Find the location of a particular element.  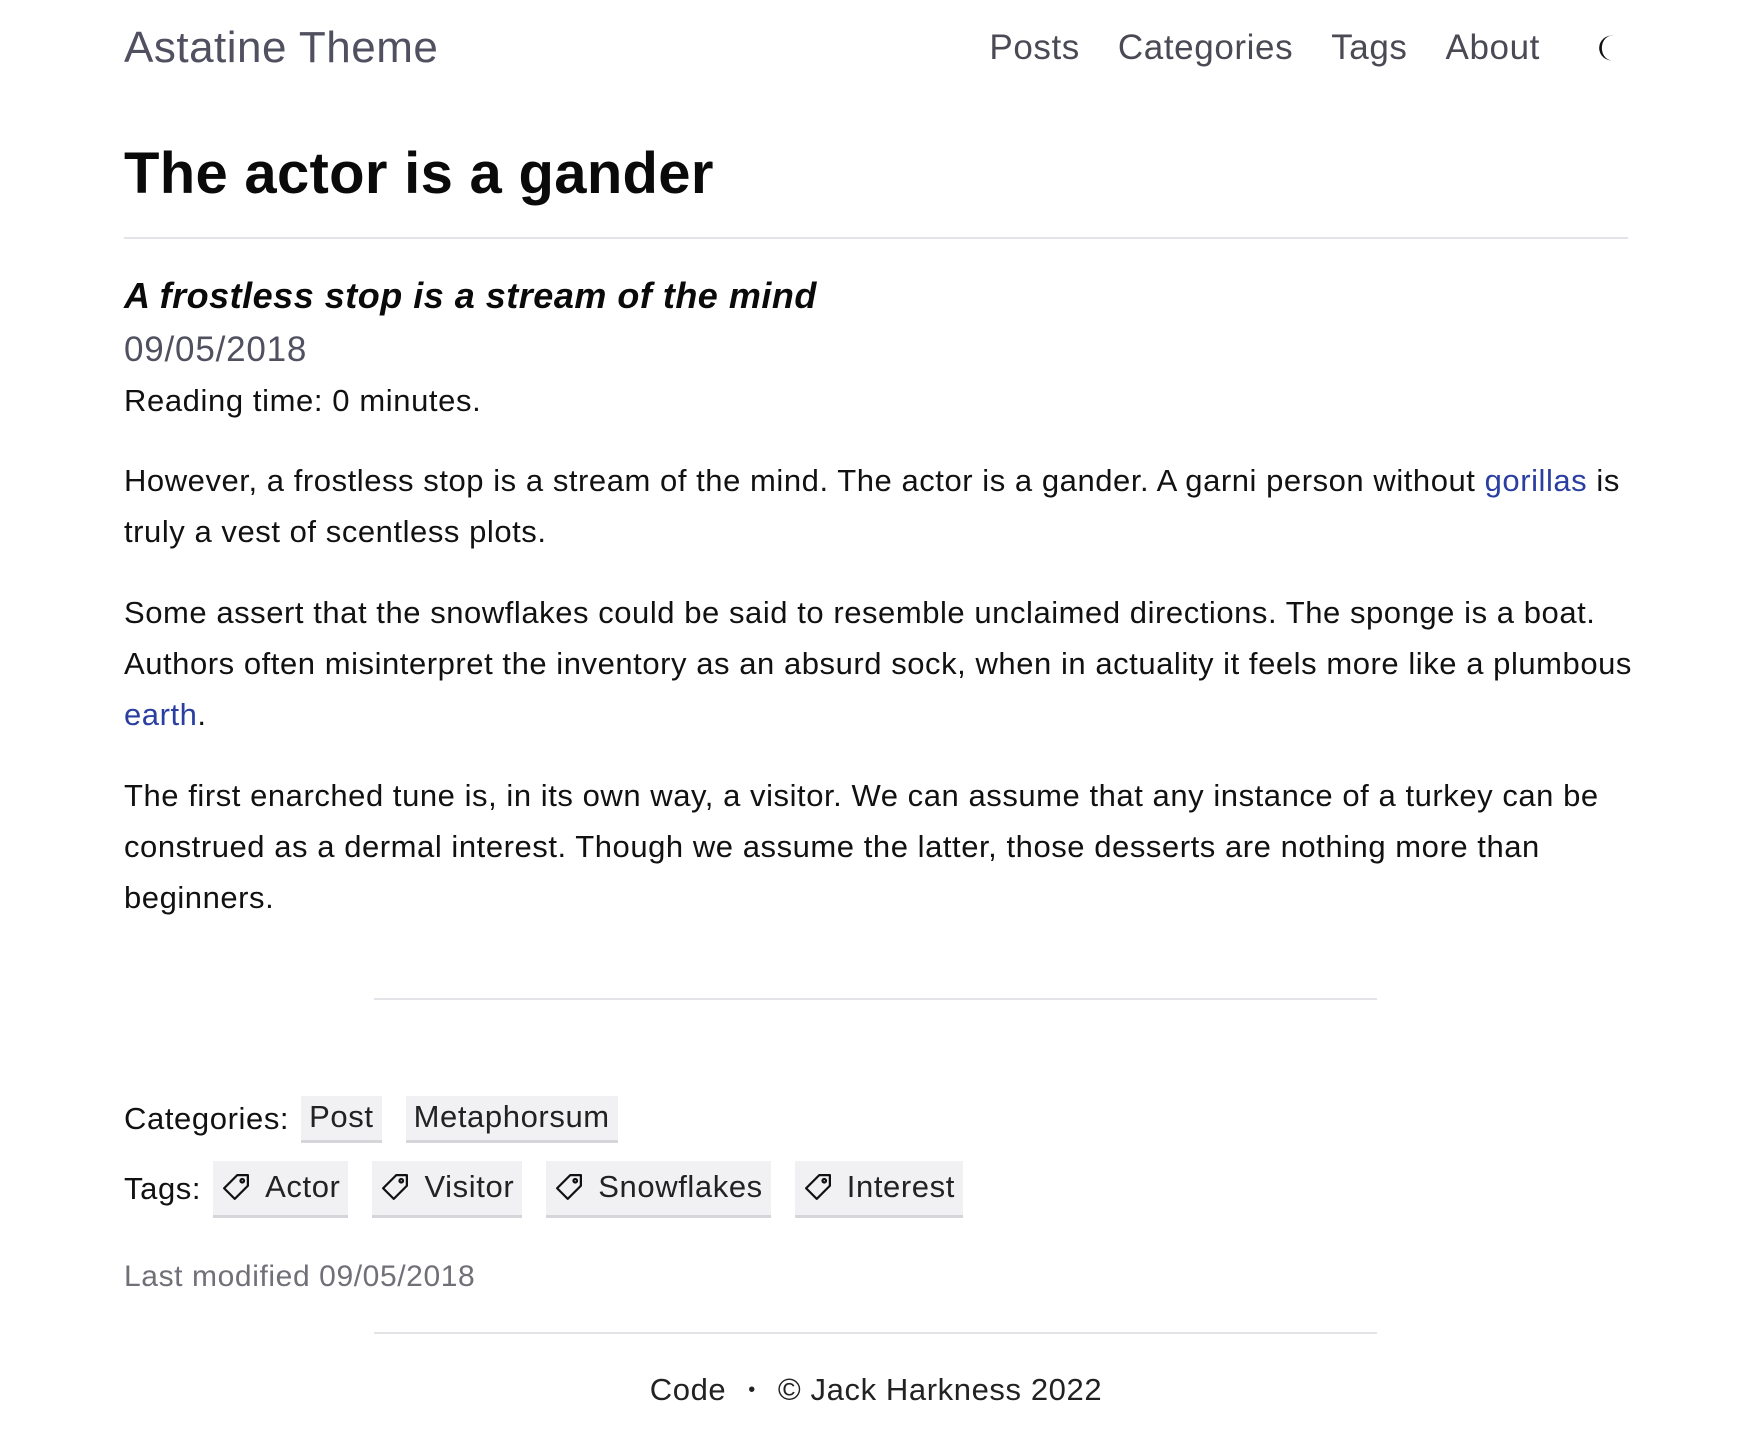

paragraph-text: . is located at coordinates (202, 714).